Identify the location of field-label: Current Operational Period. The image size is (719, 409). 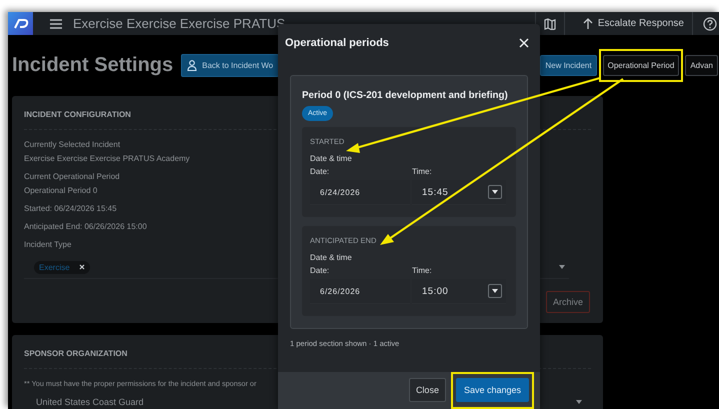
(72, 177).